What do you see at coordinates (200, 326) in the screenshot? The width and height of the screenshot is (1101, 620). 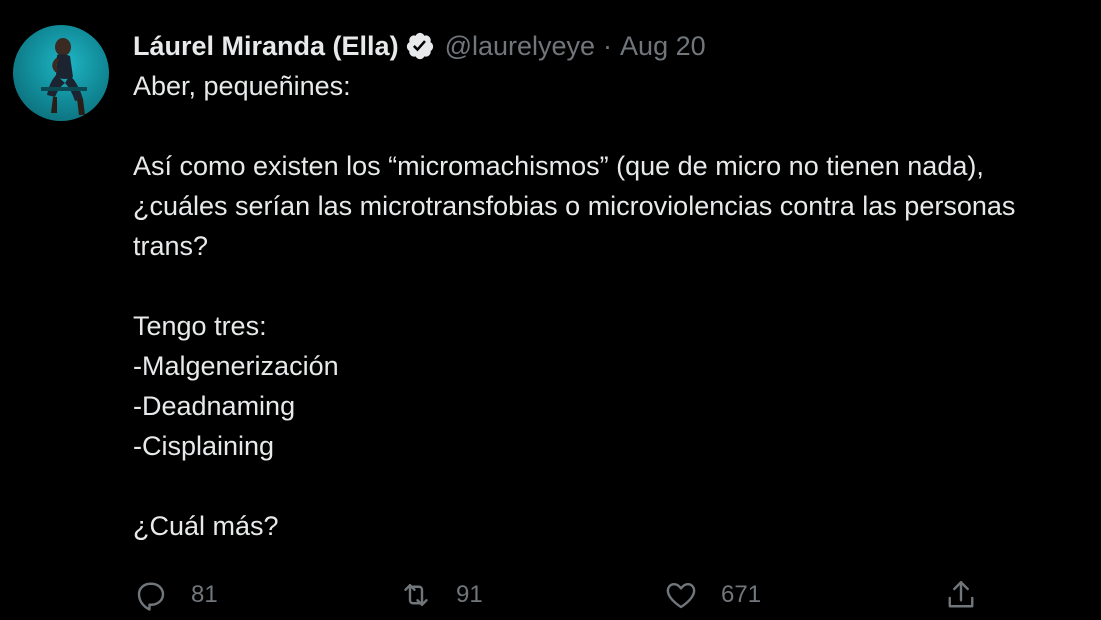 I see `tweet-text-line: Tengo tres:` at bounding box center [200, 326].